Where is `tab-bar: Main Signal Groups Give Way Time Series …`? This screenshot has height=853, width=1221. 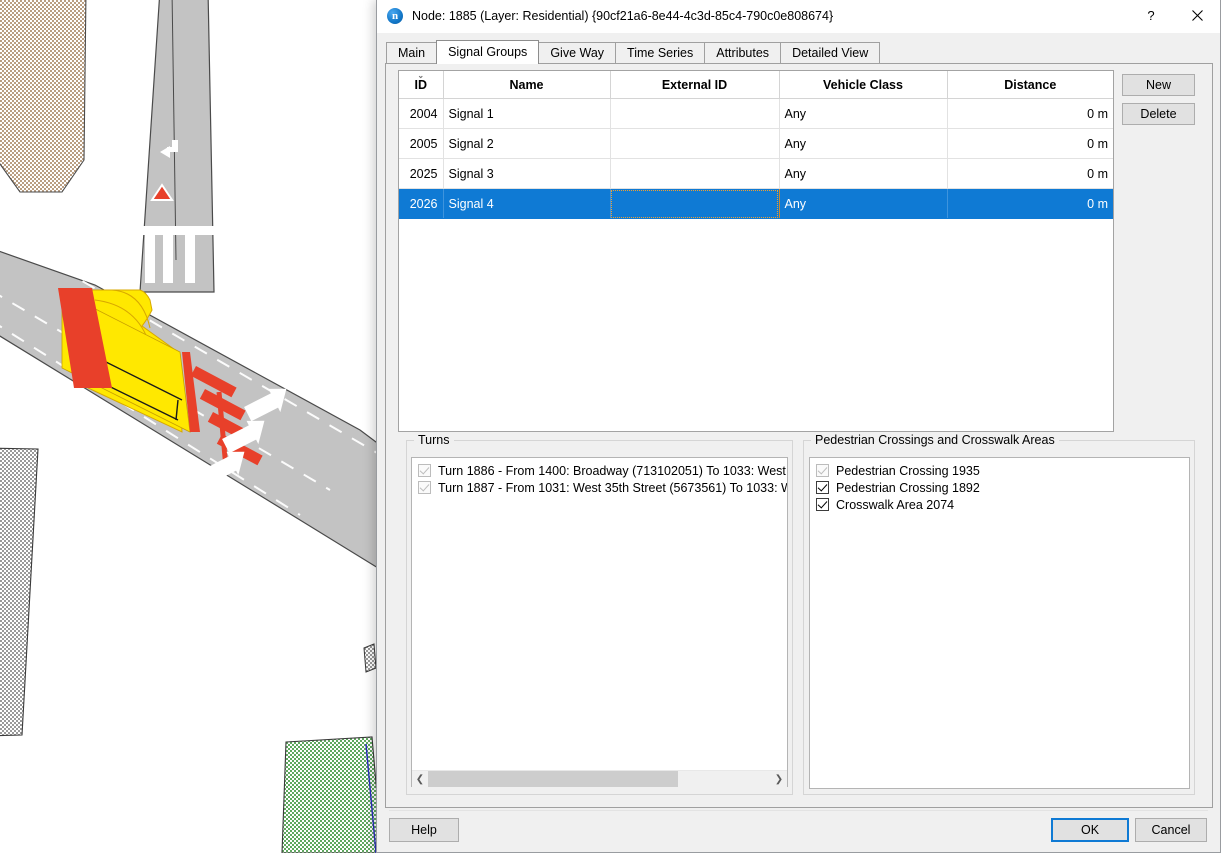 tab-bar: Main Signal Groups Give Way Time Series … is located at coordinates (633, 52).